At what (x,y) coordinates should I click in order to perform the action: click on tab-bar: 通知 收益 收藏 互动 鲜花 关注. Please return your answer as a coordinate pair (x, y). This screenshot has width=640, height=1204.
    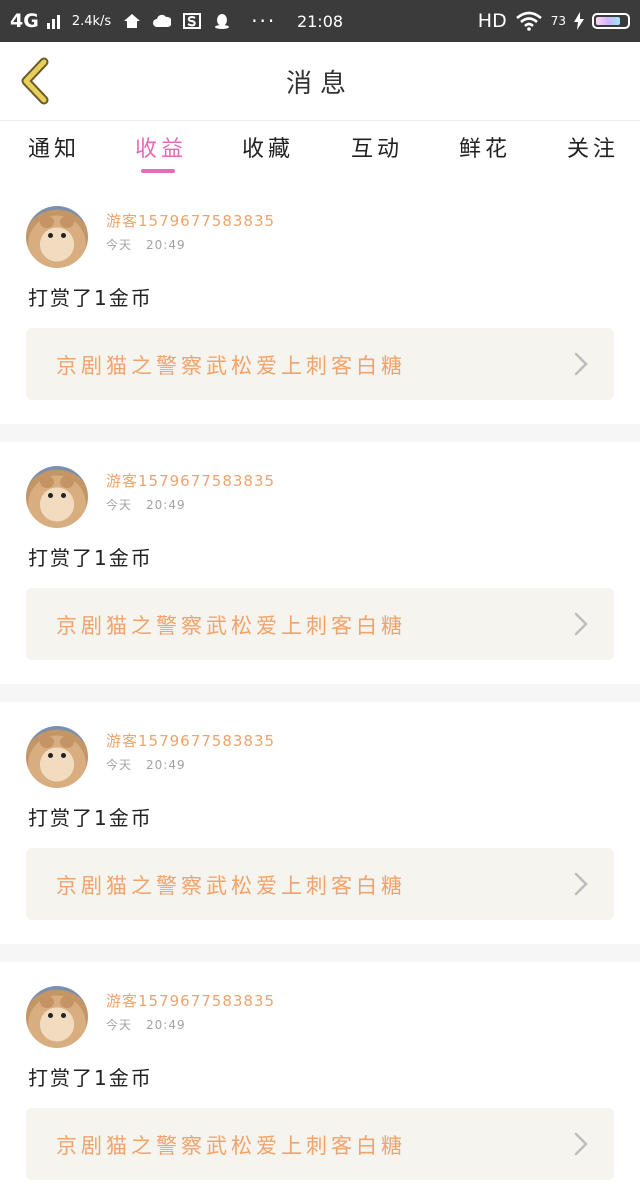
    Looking at the image, I should click on (320, 151).